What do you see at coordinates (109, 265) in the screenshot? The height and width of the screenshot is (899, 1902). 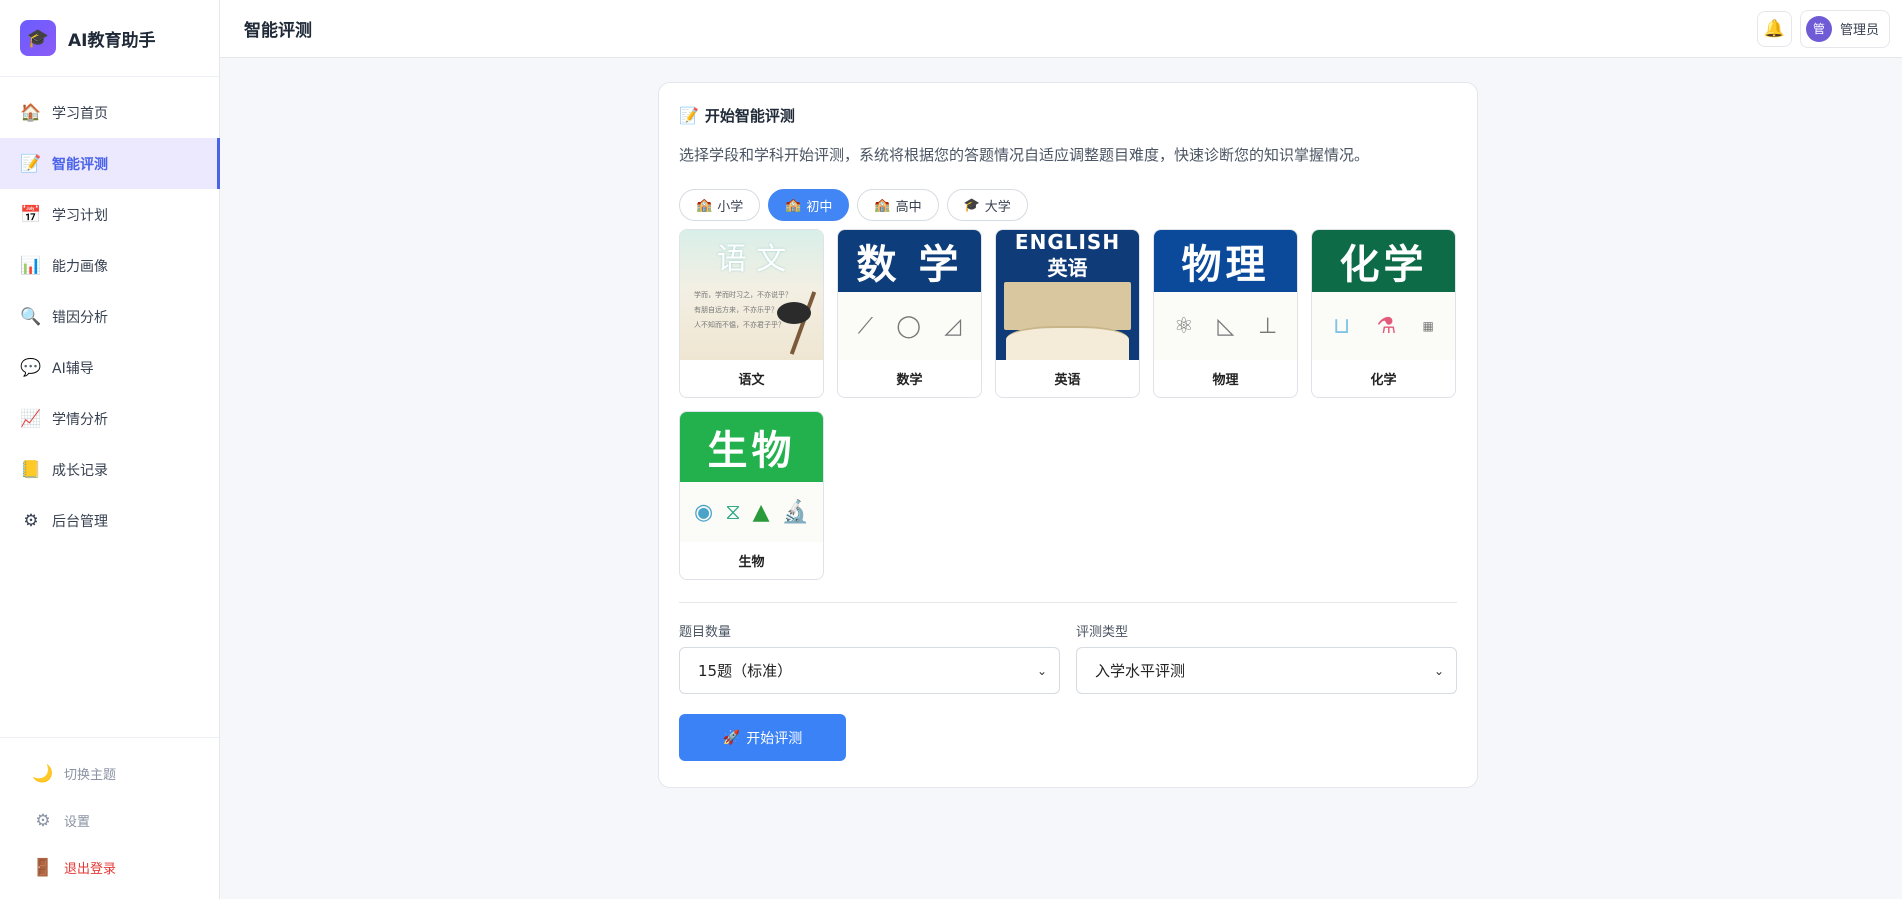 I see `sidebar-item-profile: 📊 能力画像` at bounding box center [109, 265].